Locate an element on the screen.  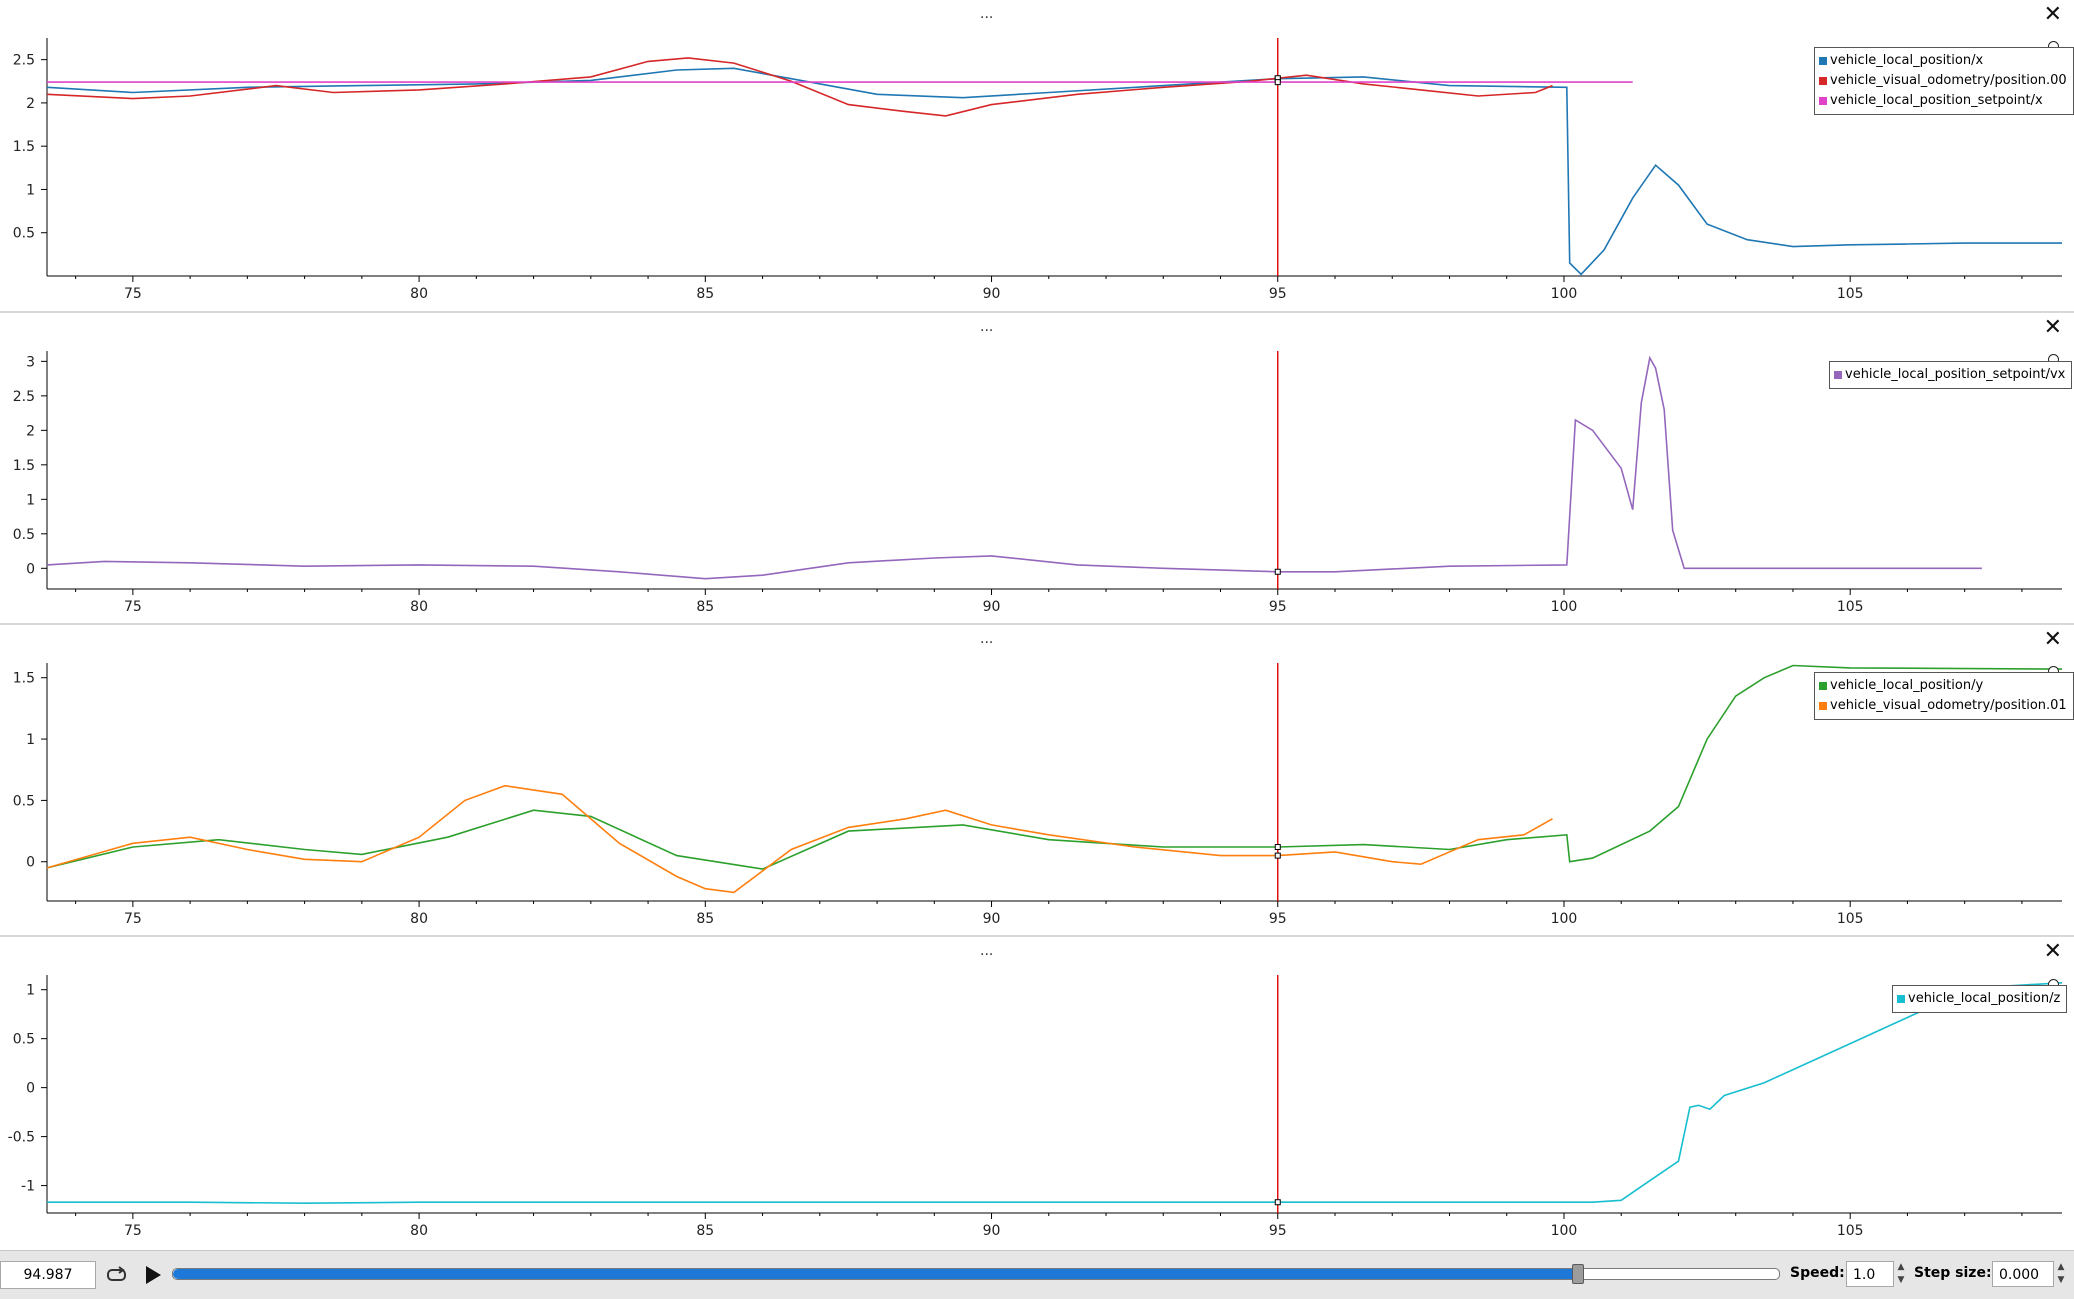
speed-stepper-arrows: ▲ ▼ is located at coordinates (1901, 1275).